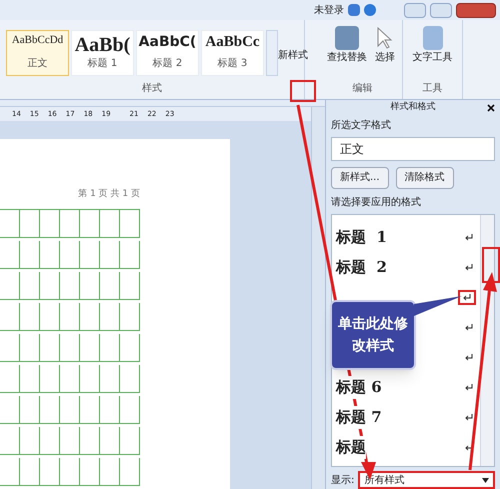  I want to click on group-label: 工具, so click(432, 89).